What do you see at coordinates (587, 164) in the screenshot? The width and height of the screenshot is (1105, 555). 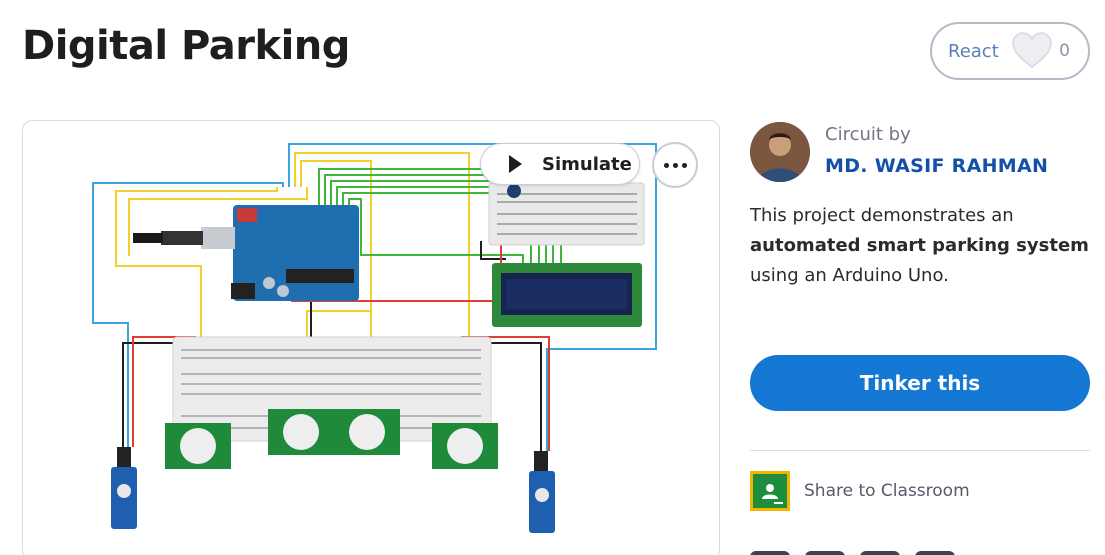 I see `simulate-label: Simulate` at bounding box center [587, 164].